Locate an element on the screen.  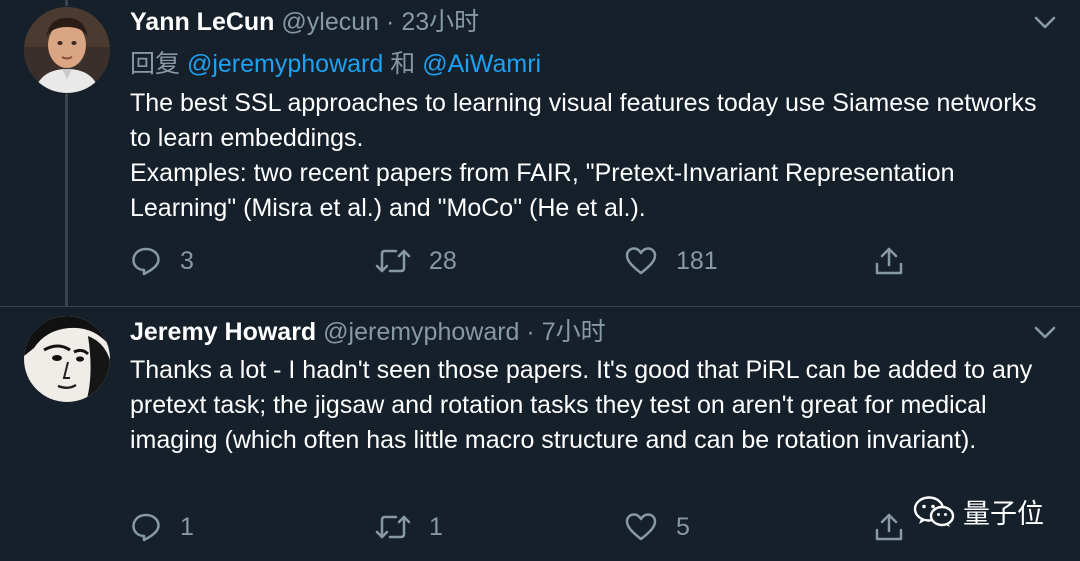
reply-conjunction: 和 is located at coordinates (403, 64).